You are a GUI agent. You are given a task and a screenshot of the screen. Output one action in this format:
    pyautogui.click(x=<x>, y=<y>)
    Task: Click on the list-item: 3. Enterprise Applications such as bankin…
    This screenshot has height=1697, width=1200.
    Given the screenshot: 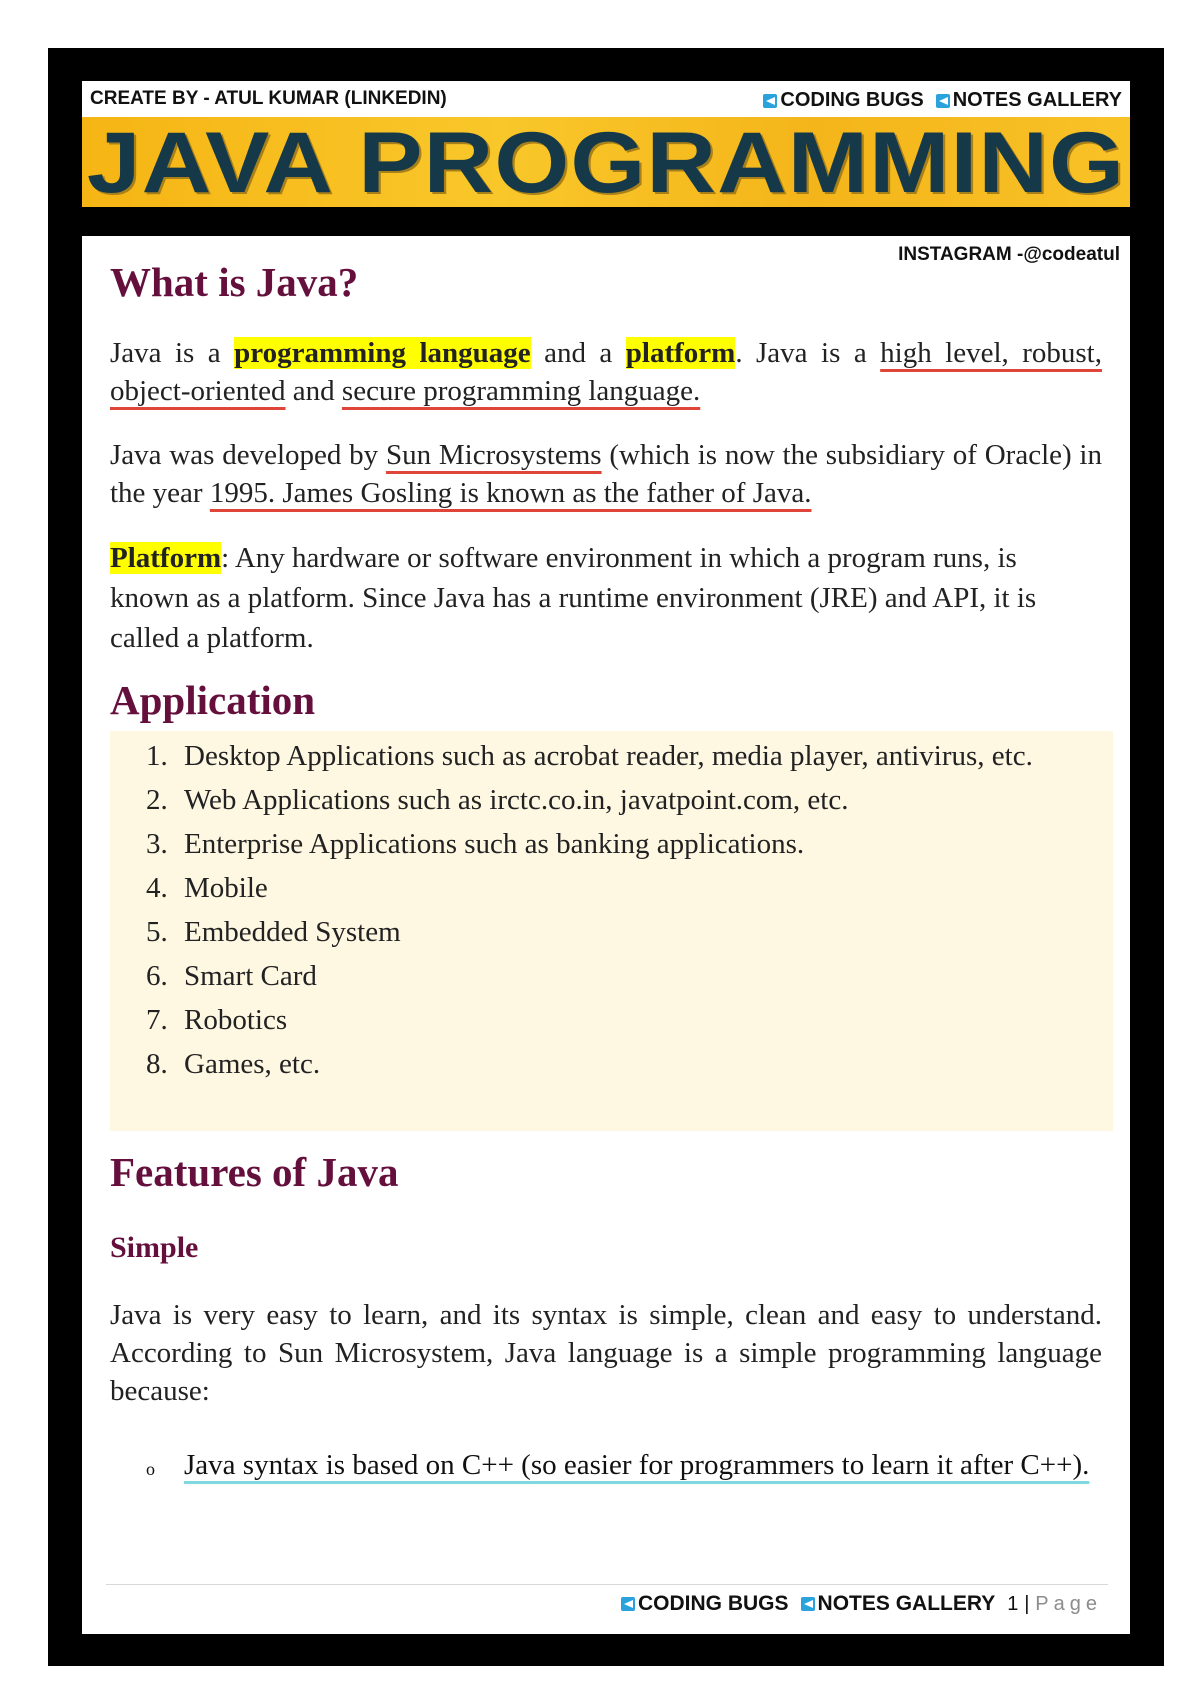 What is the action you would take?
    pyautogui.click(x=475, y=844)
    